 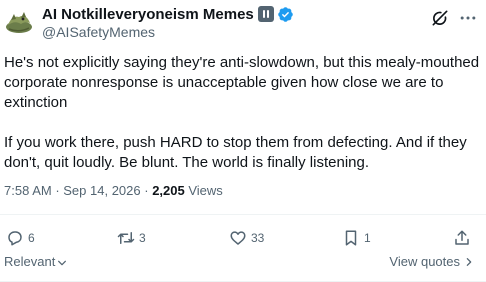 What do you see at coordinates (424, 261) in the screenshot?
I see `view-quotes-label: View quotes` at bounding box center [424, 261].